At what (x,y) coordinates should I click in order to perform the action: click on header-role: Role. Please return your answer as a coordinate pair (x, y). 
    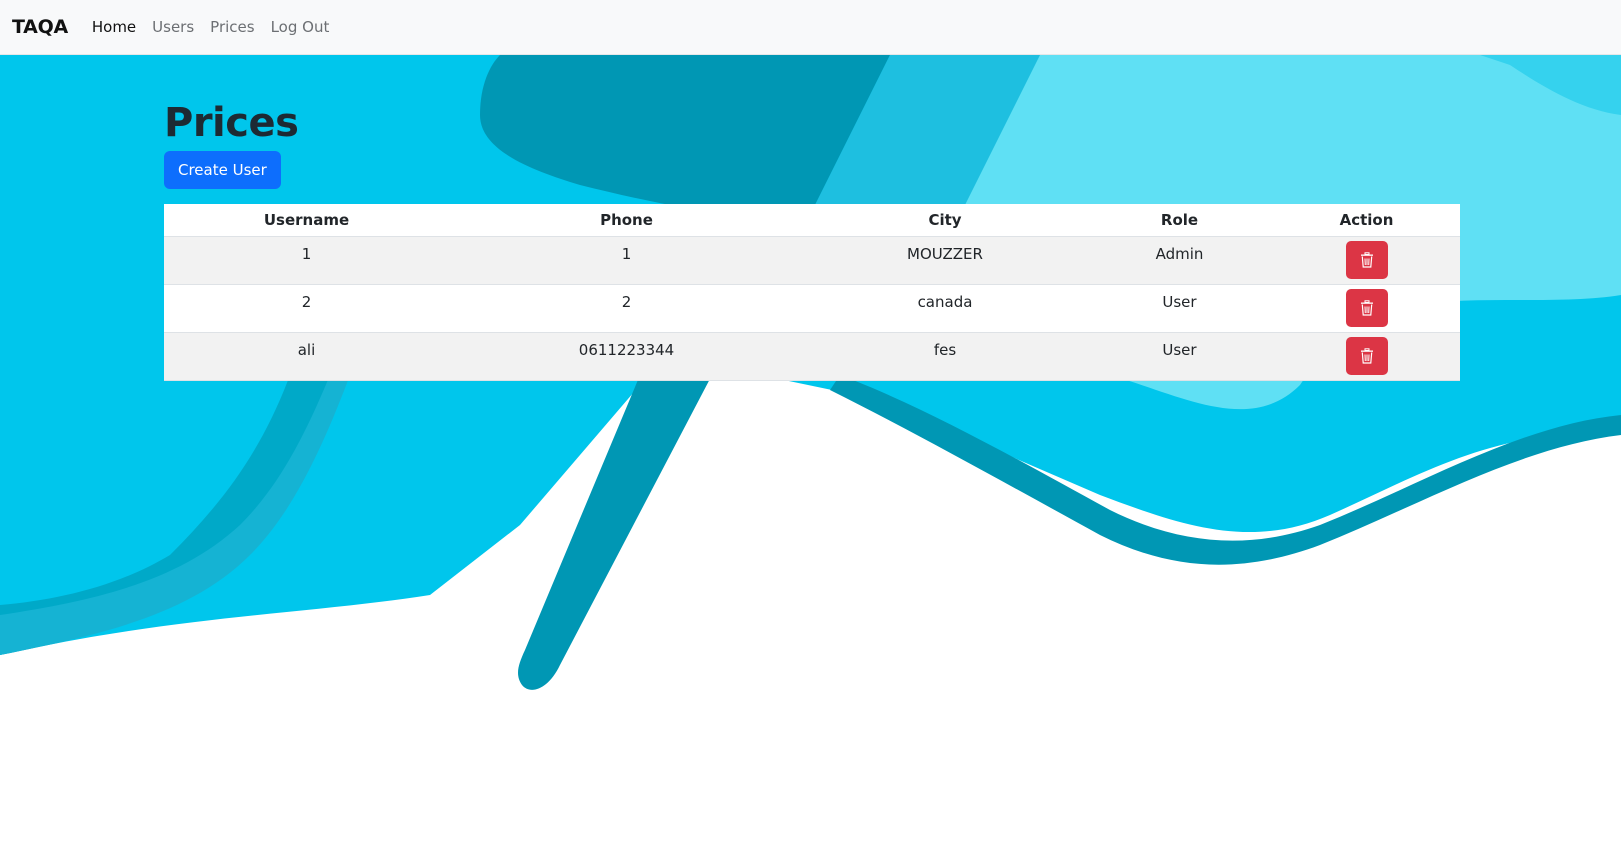
    Looking at the image, I should click on (1179, 220).